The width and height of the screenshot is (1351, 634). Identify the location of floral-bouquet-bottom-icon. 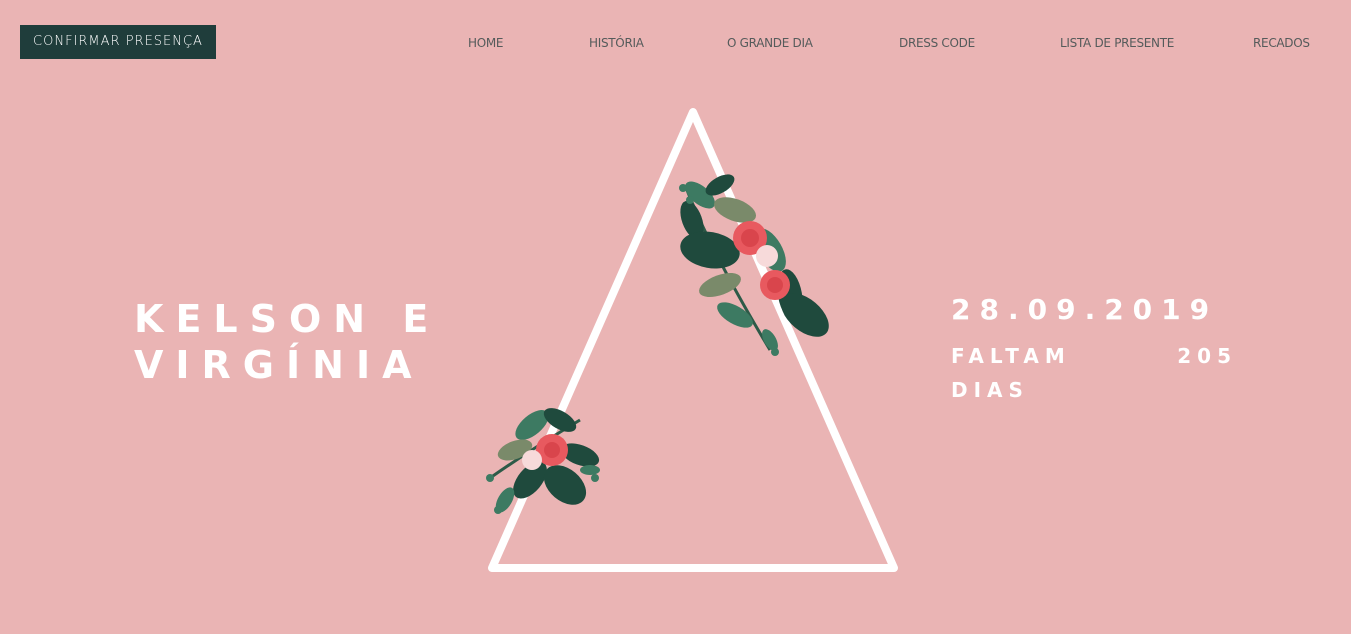
(543, 461).